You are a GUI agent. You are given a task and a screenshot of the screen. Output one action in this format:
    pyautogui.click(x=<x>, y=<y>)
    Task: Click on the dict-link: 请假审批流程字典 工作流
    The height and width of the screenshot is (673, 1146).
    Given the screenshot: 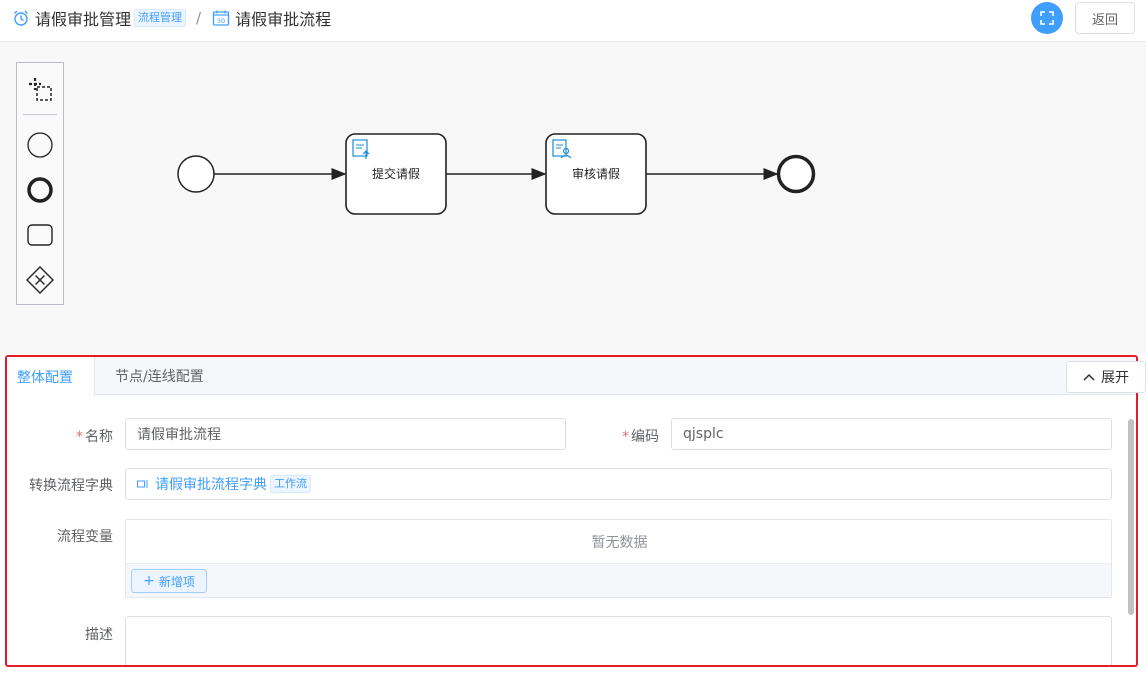 What is the action you would take?
    pyautogui.click(x=224, y=484)
    